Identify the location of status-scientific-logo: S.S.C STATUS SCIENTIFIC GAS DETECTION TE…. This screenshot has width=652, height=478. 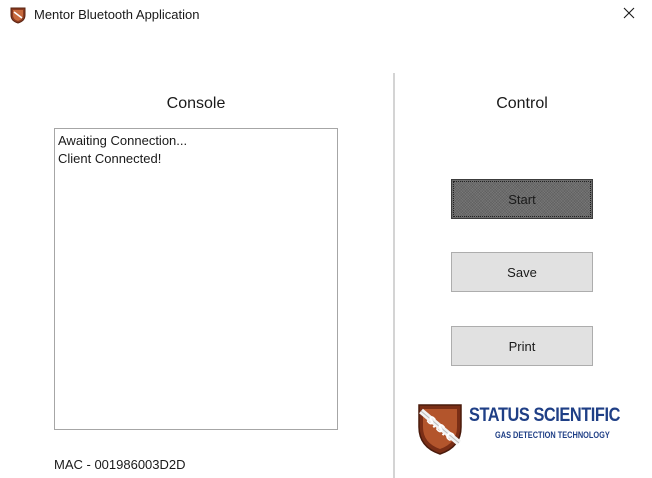
(528, 430).